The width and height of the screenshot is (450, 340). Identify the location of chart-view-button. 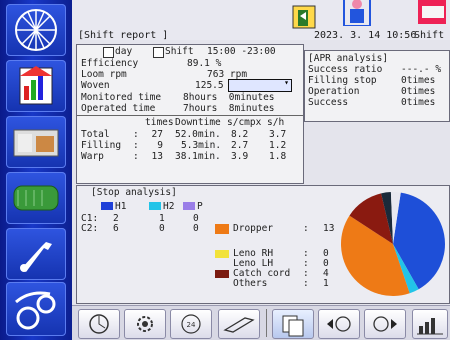
(430, 324).